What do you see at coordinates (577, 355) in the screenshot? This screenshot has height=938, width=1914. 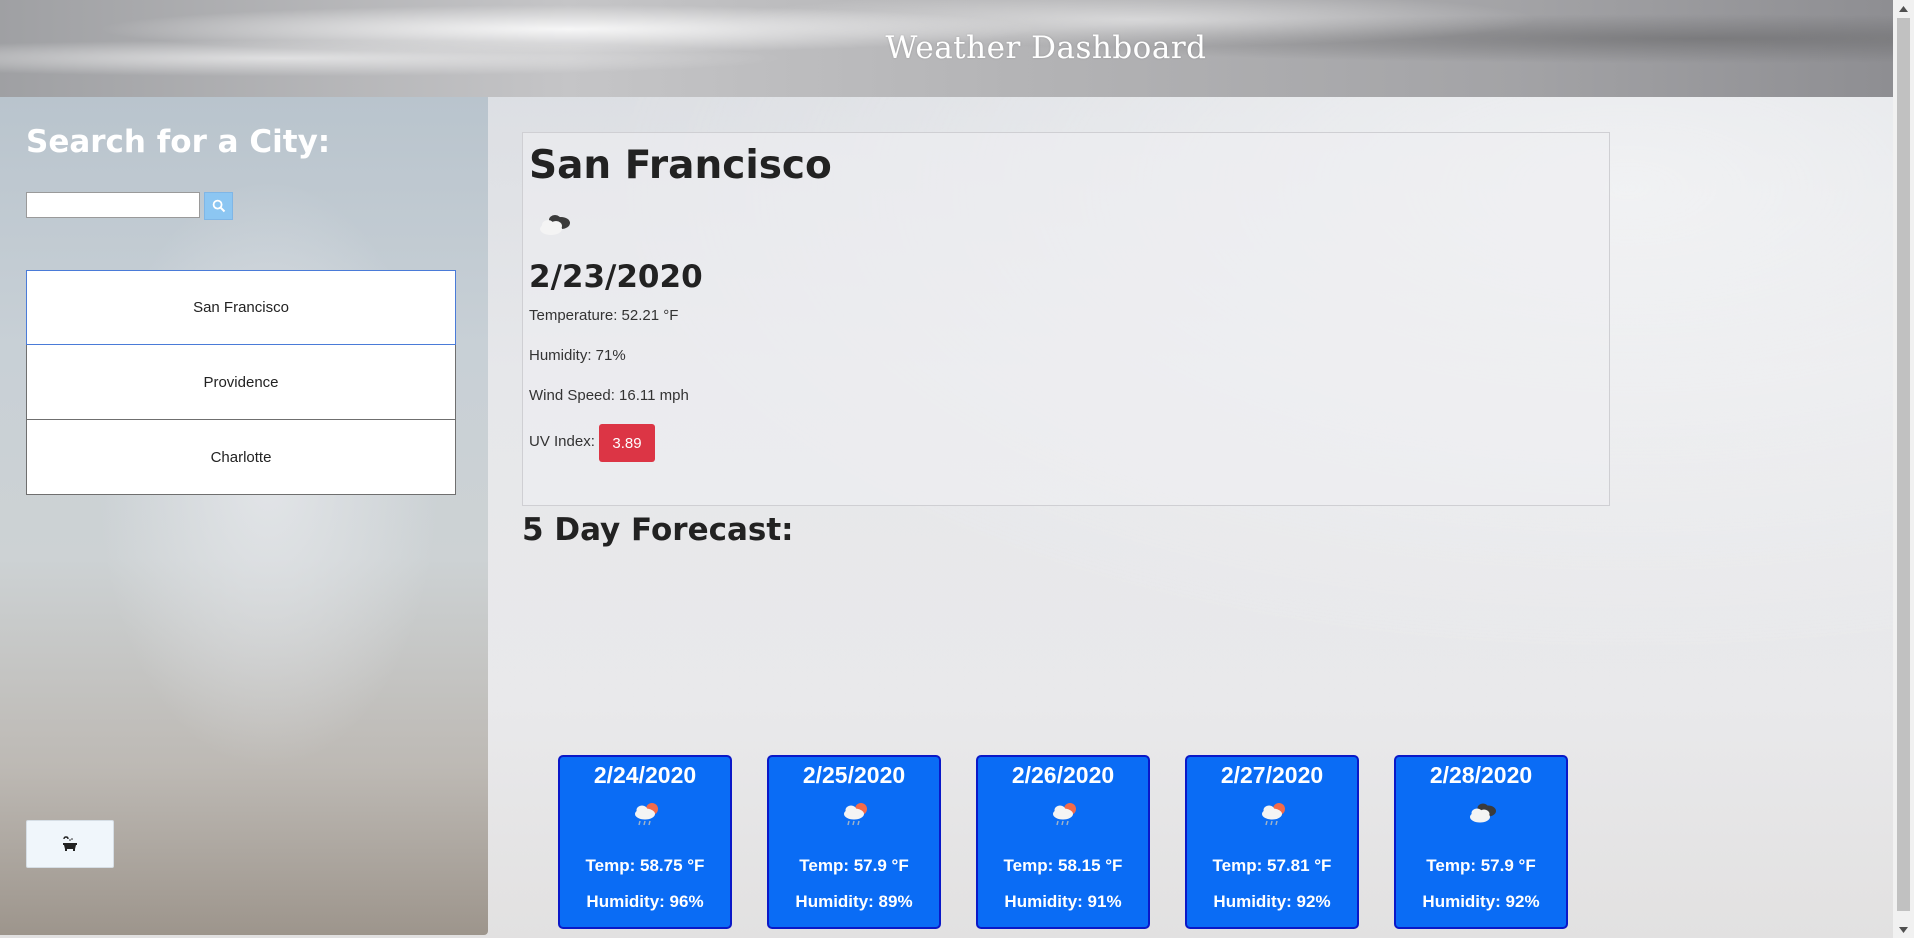 I see `current-humidity: Humidity: 71%` at bounding box center [577, 355].